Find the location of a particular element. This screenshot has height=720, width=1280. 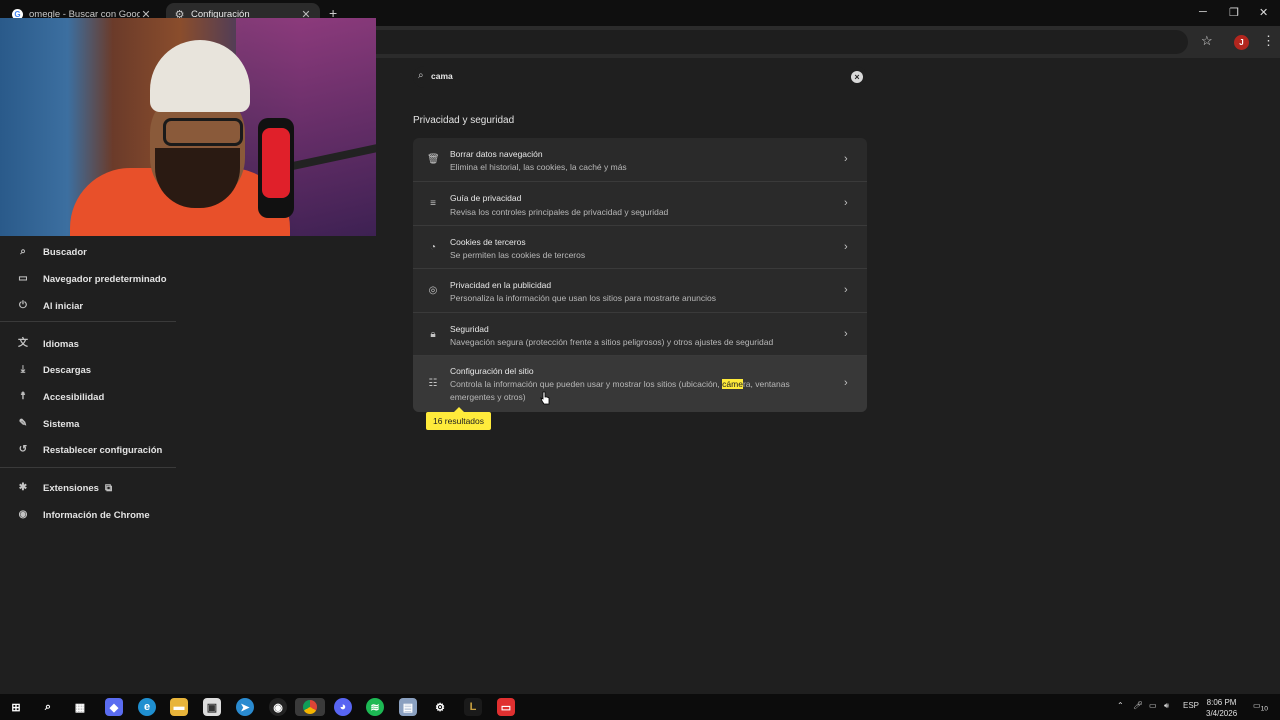

wrench-icon: ✎ is located at coordinates (23, 423).